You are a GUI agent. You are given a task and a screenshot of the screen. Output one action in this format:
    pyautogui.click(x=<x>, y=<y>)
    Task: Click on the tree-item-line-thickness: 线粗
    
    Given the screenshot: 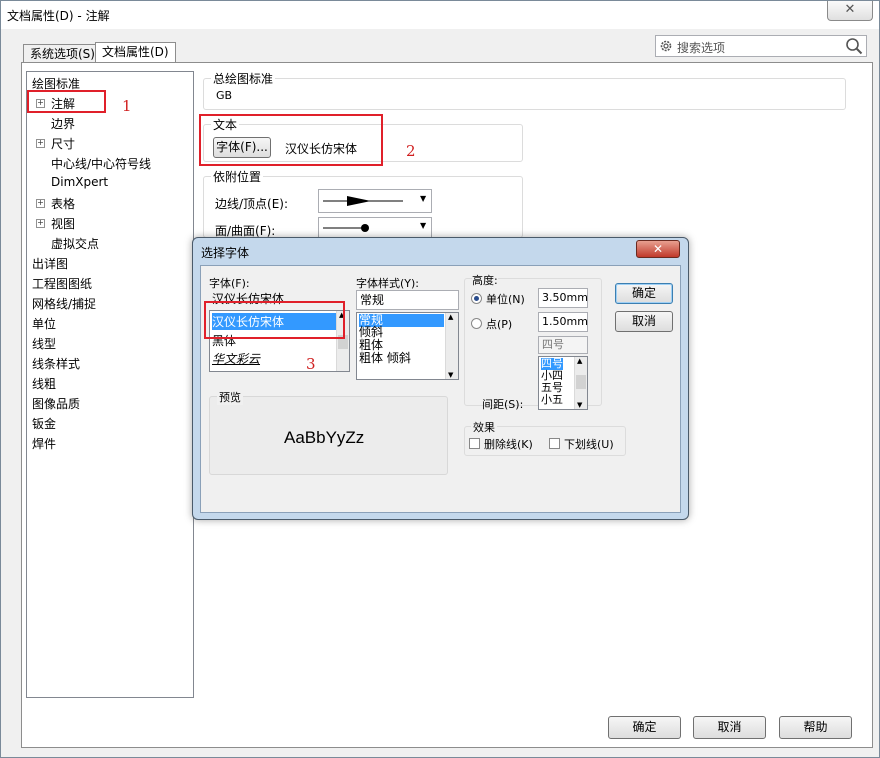 What is the action you would take?
    pyautogui.click(x=44, y=383)
    